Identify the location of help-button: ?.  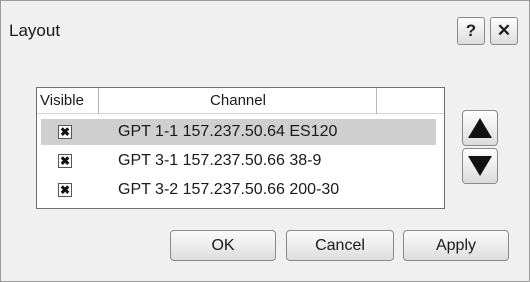
(471, 31).